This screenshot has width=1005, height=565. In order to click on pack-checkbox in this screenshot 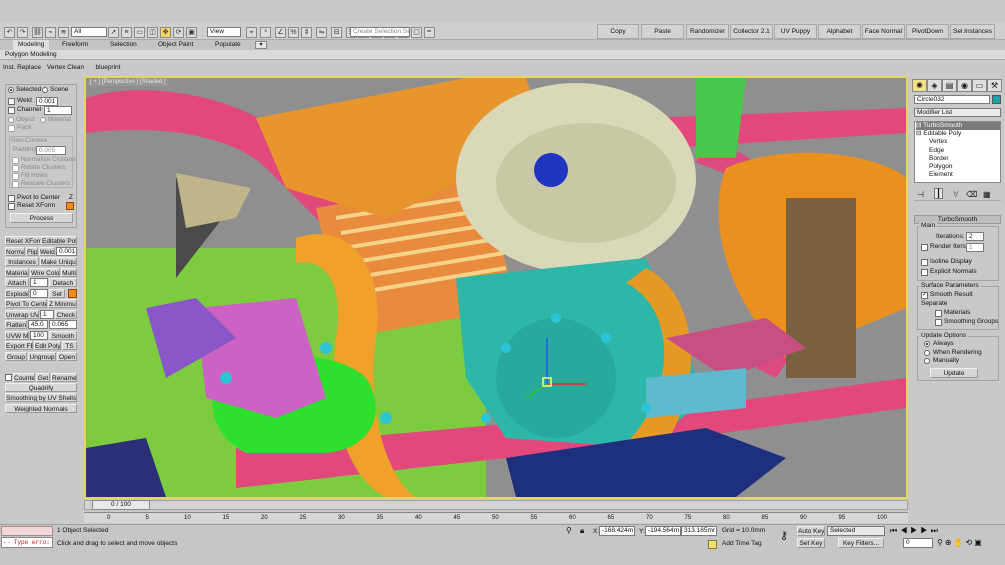, I will do `click(11, 128)`.